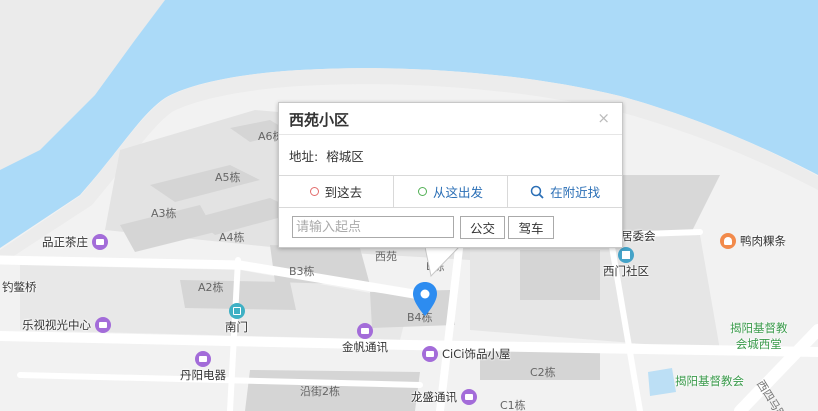  Describe the element at coordinates (211, 287) in the screenshot. I see `building-label-a2: A2栋` at that location.